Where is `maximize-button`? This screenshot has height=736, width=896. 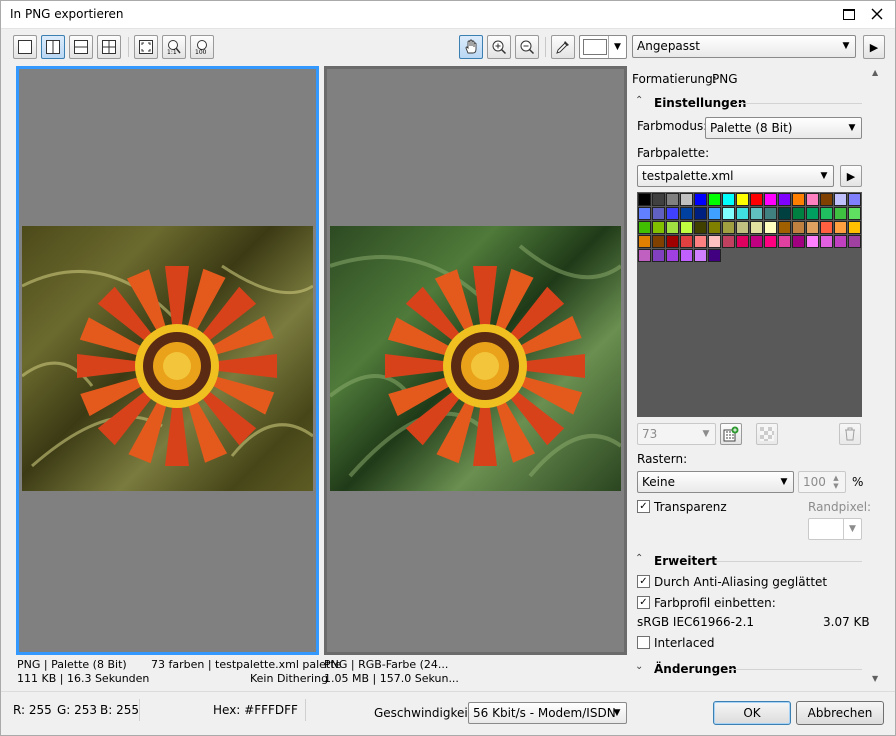
maximize-button is located at coordinates (849, 14).